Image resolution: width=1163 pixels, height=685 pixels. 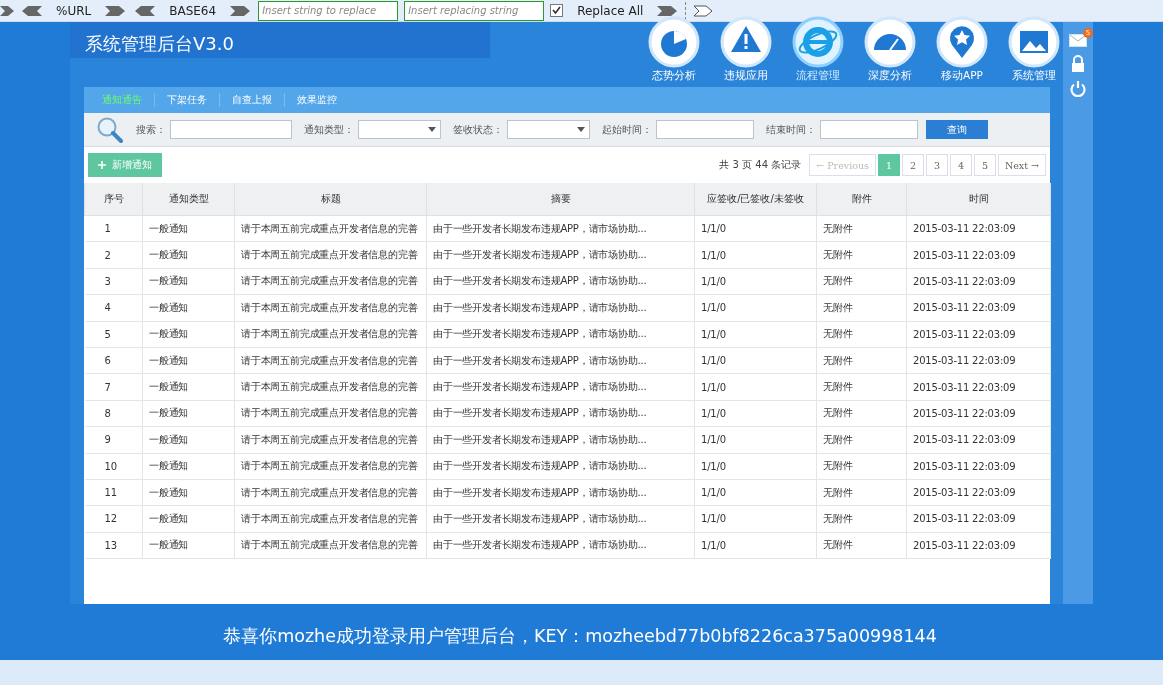 What do you see at coordinates (474, 10) in the screenshot?
I see `replace-field: Insert replacing string` at bounding box center [474, 10].